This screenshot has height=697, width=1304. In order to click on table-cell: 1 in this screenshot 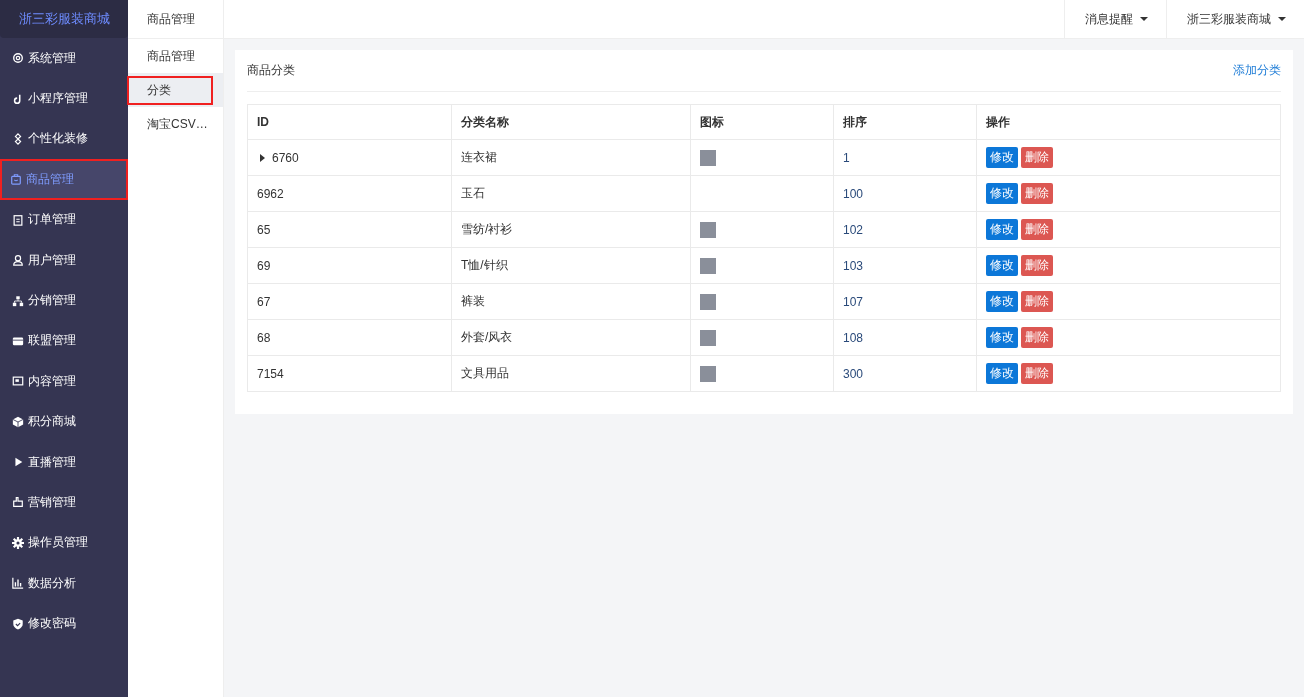, I will do `click(905, 157)`.